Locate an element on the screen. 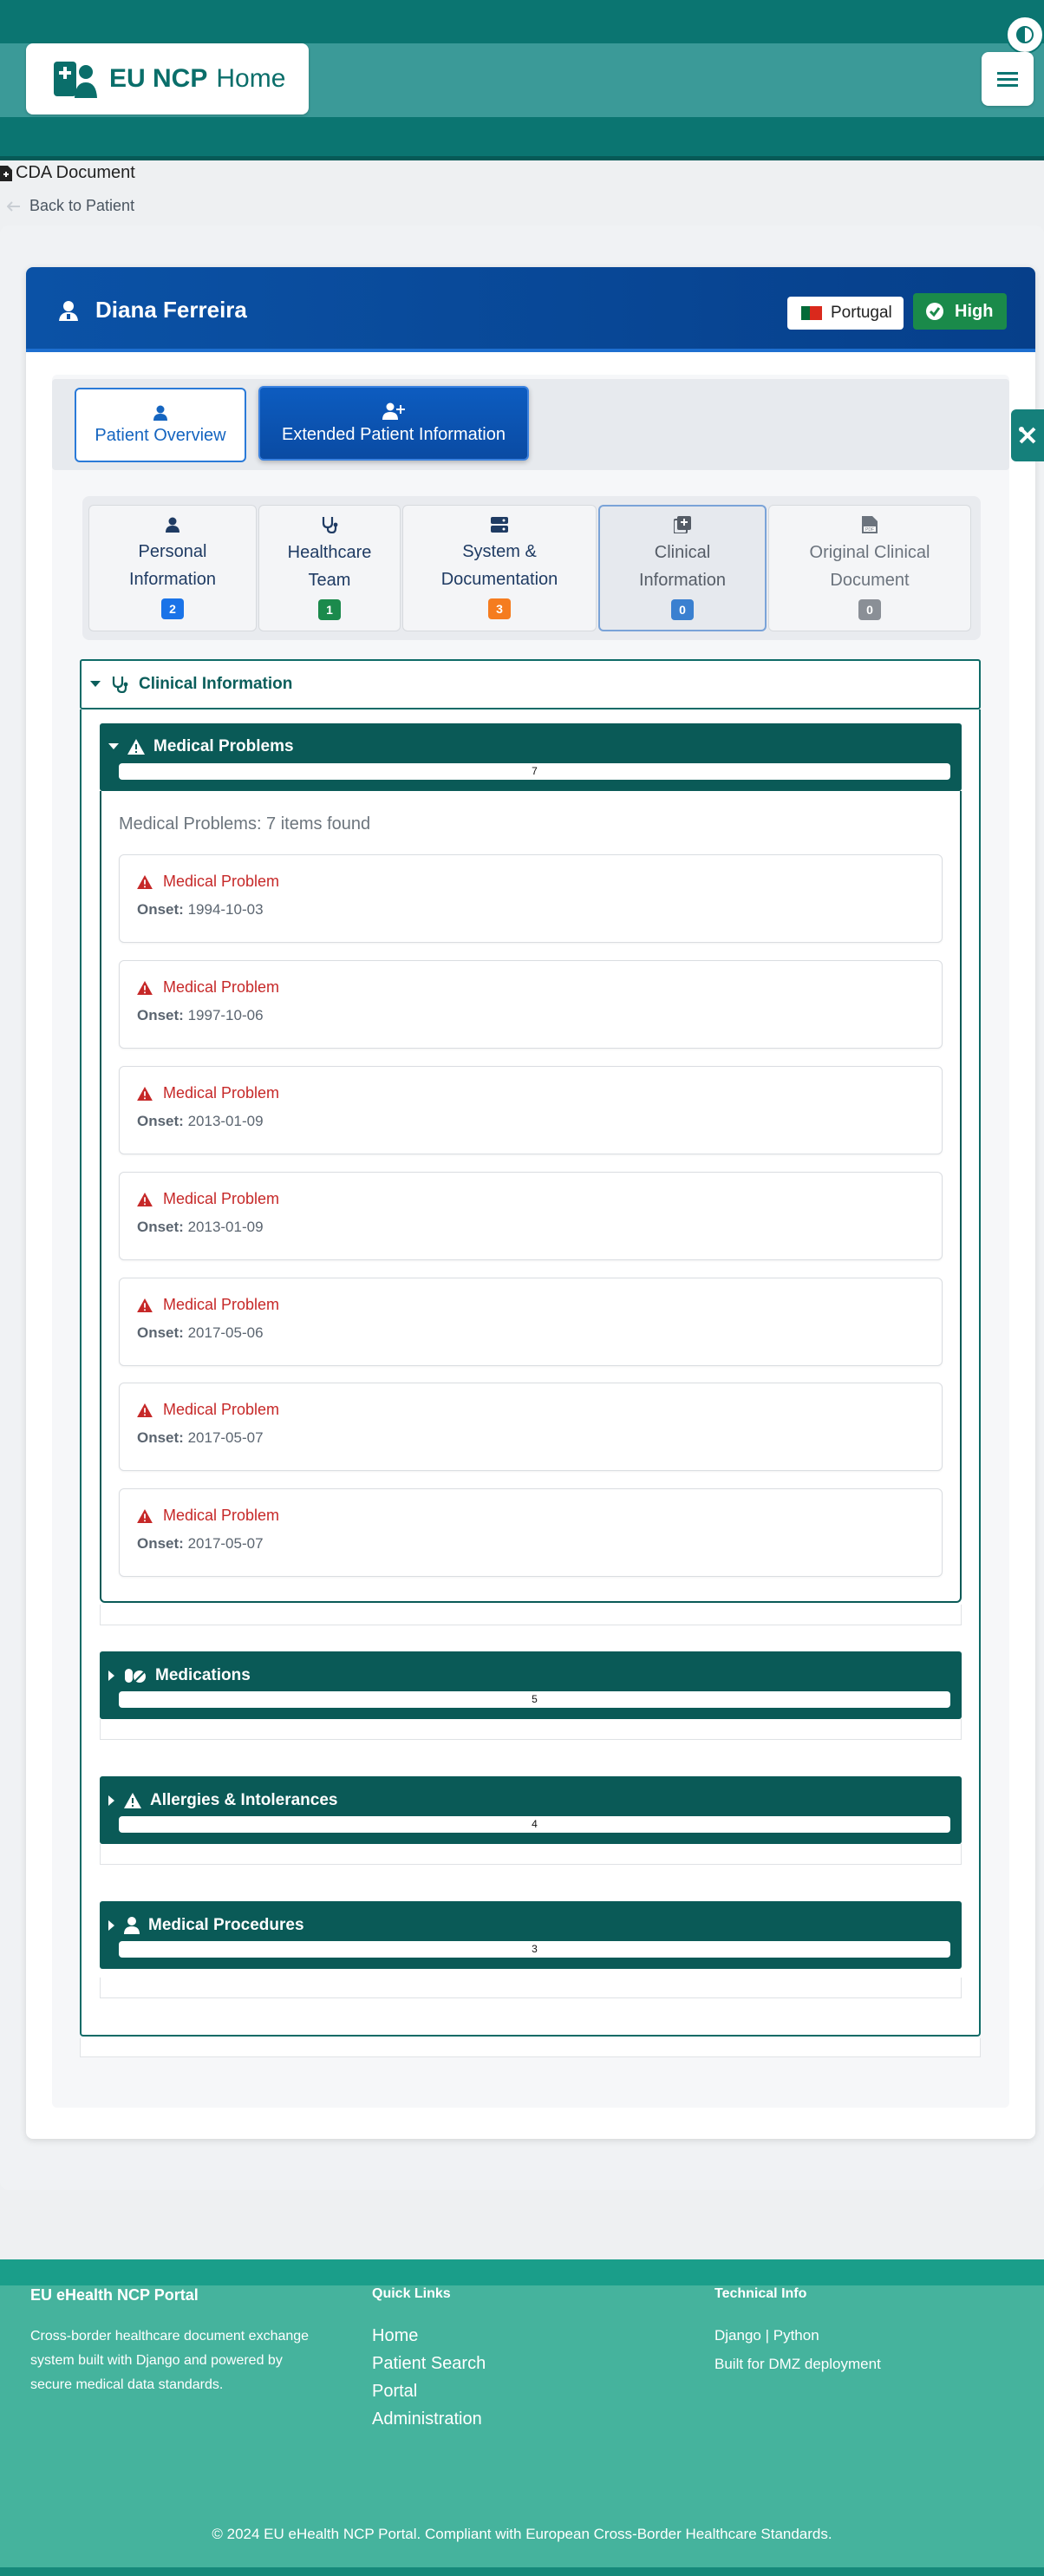 The width and height of the screenshot is (1044, 2576). hamburger-icon is located at coordinates (1007, 79).